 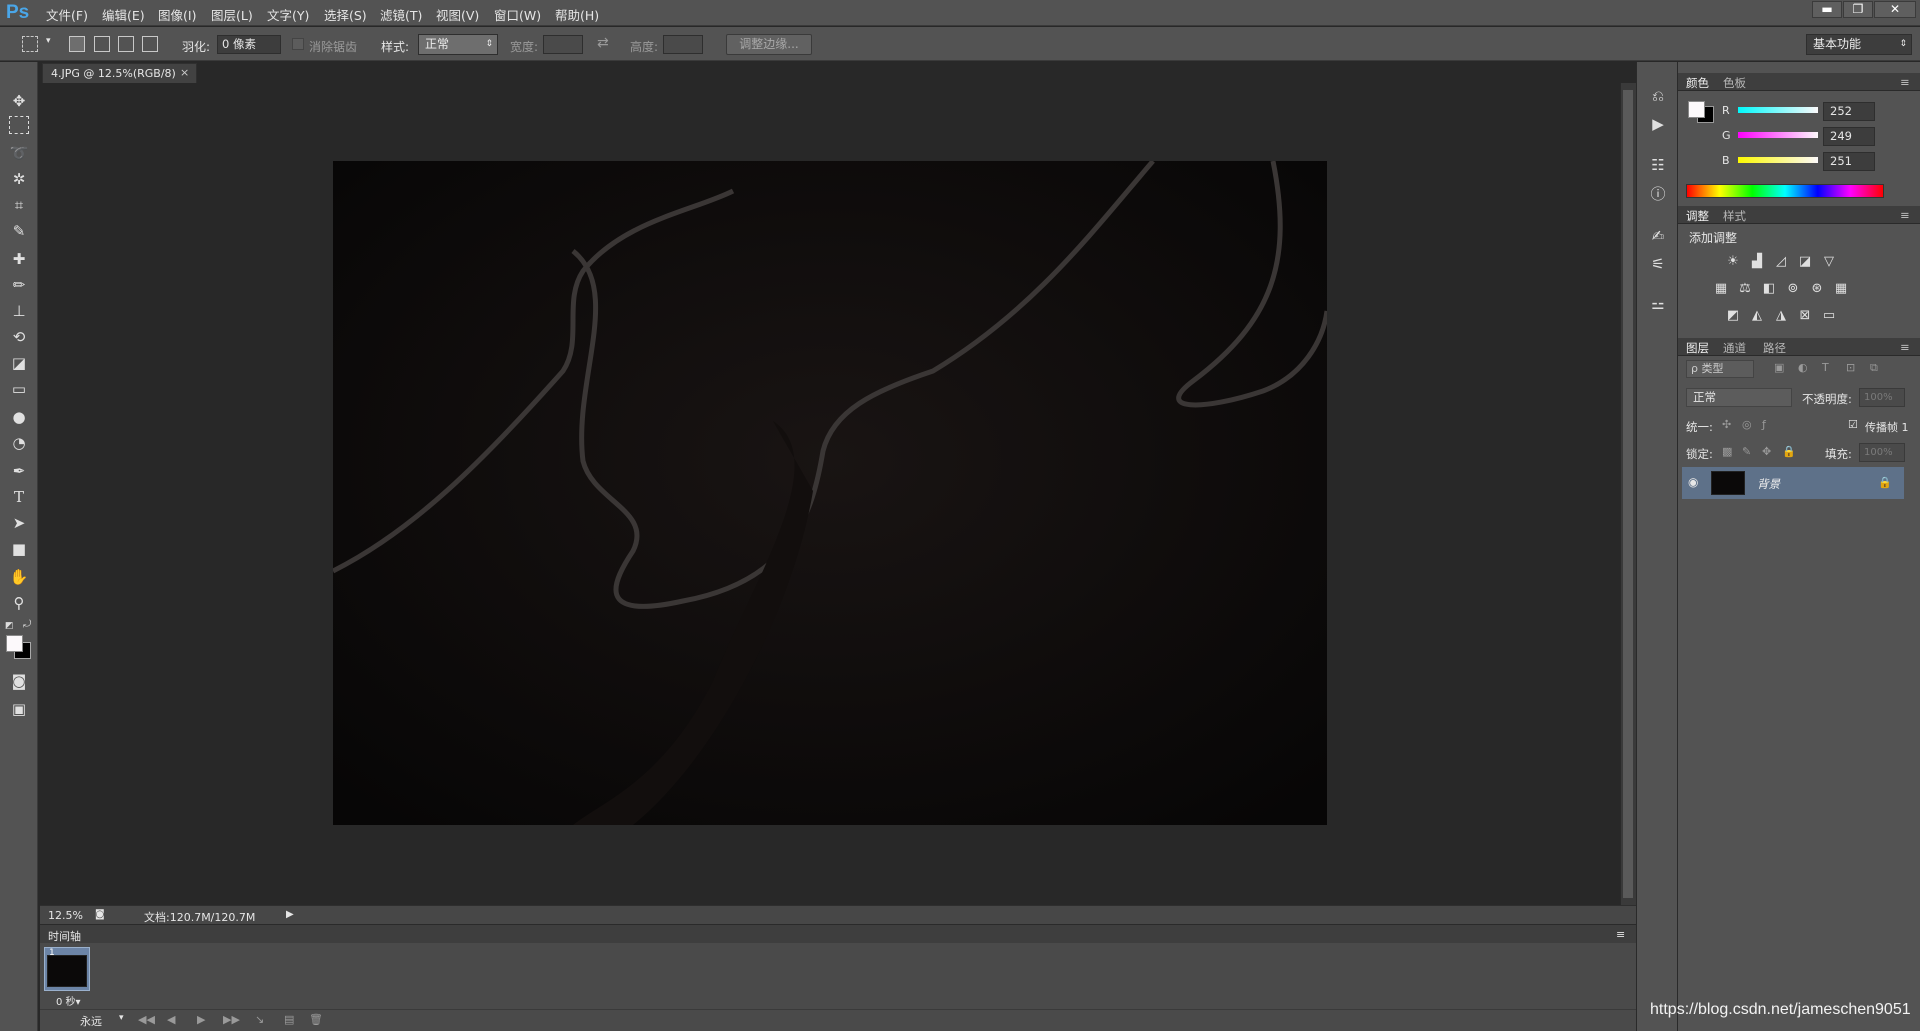 What do you see at coordinates (19, 285) in the screenshot?
I see `brush-tool-icon: ✏` at bounding box center [19, 285].